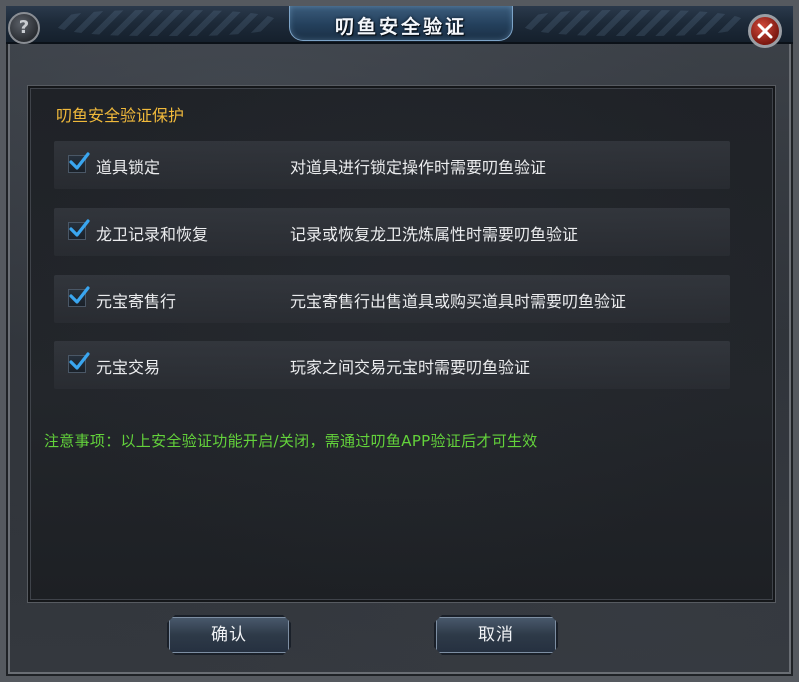 The width and height of the screenshot is (799, 682). I want to click on confirm-button: 确认, so click(229, 635).